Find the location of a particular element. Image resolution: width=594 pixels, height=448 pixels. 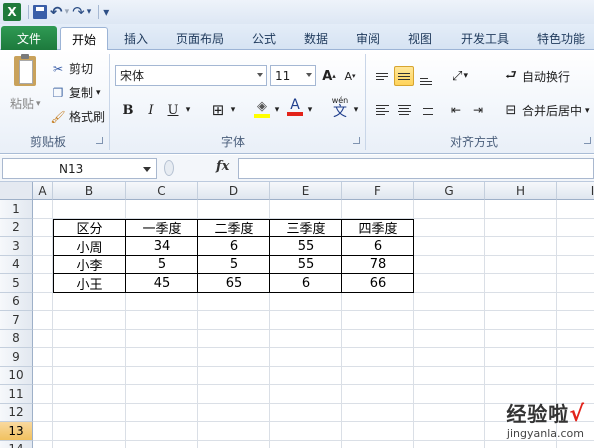

row-header-8: 8 is located at coordinates (16, 338).